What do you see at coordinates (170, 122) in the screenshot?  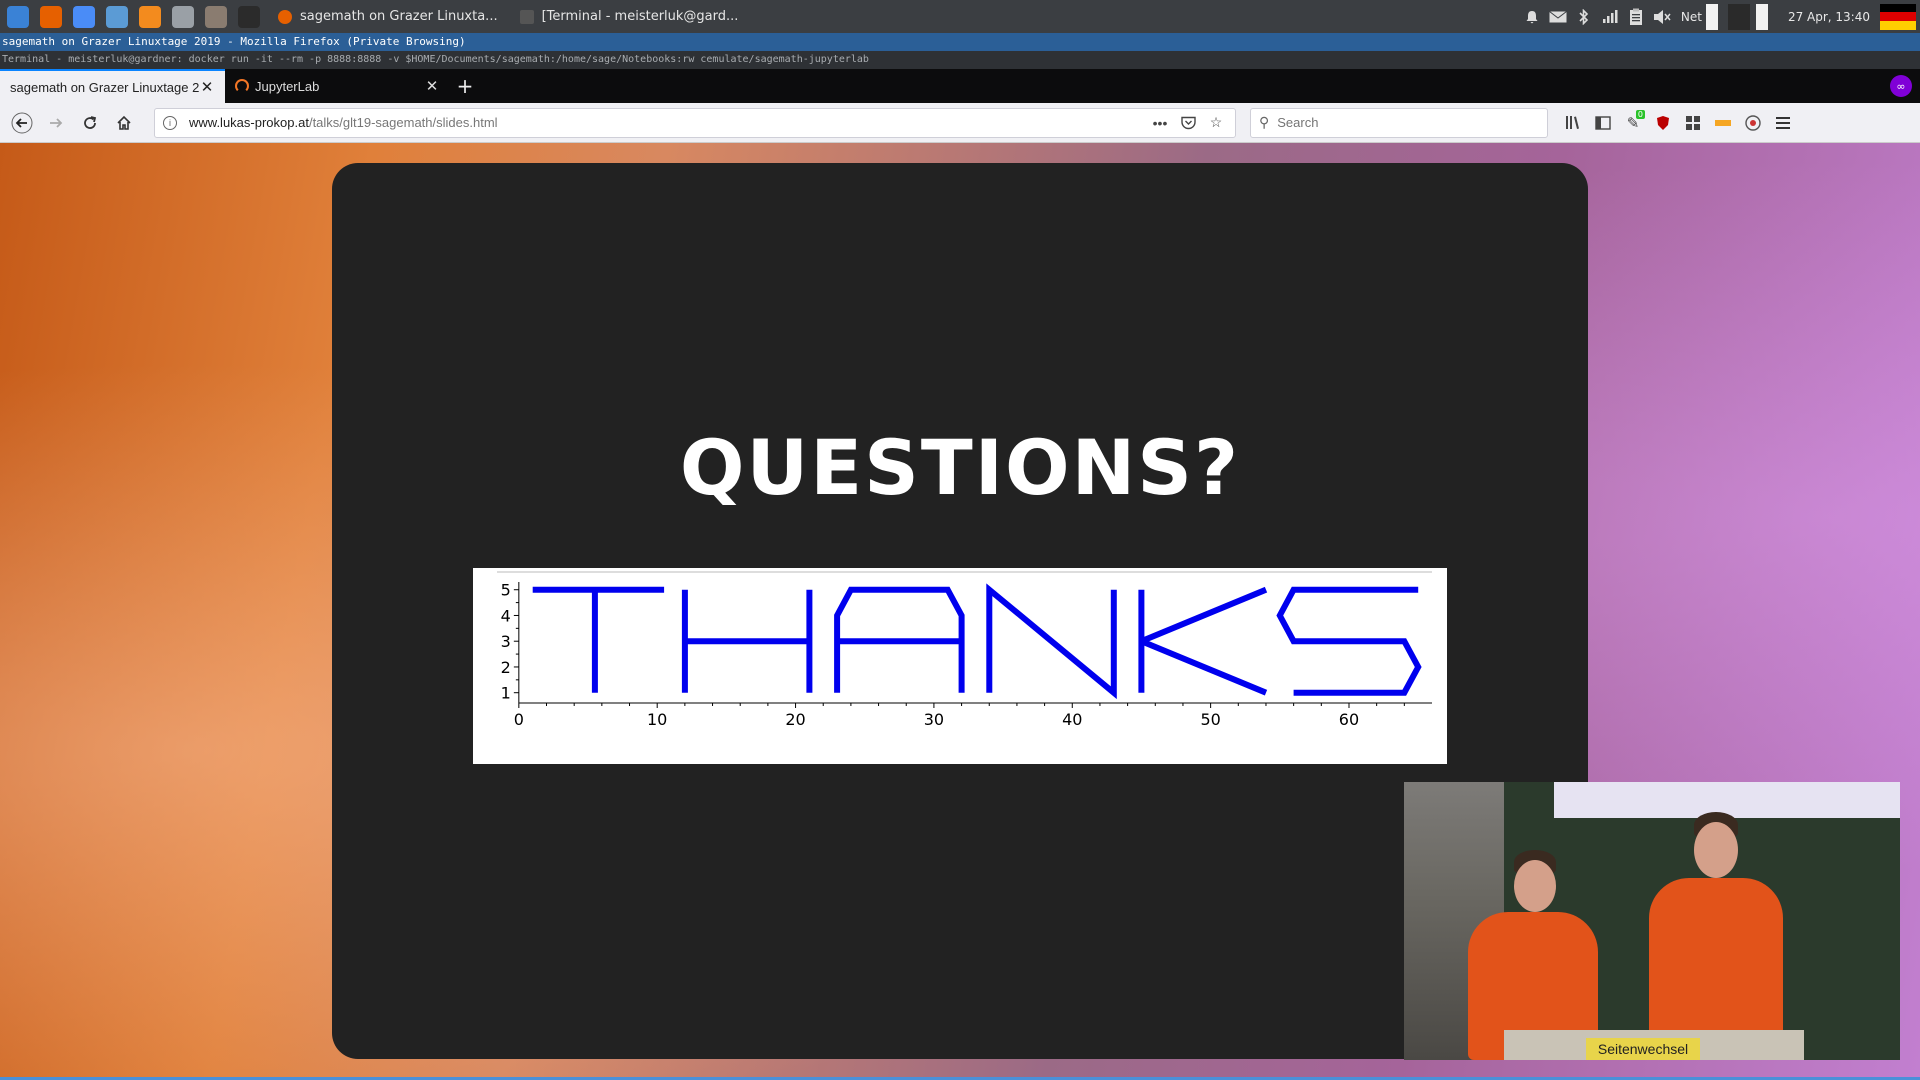 I see `site-info-icon: i` at bounding box center [170, 122].